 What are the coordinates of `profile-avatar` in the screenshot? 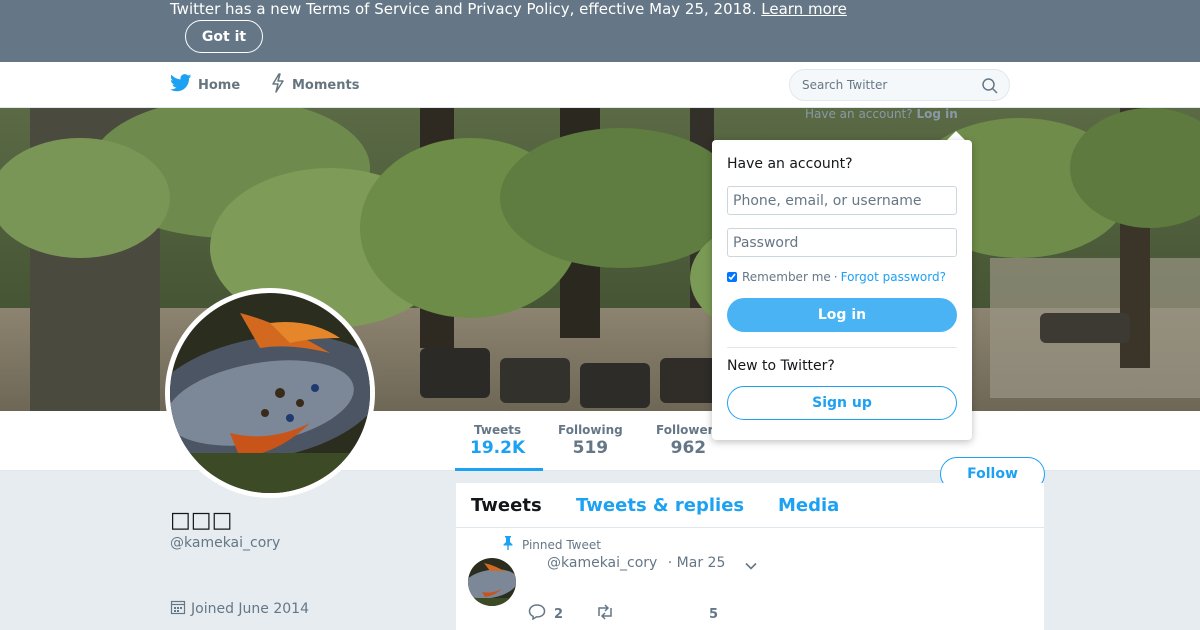 It's located at (270, 393).